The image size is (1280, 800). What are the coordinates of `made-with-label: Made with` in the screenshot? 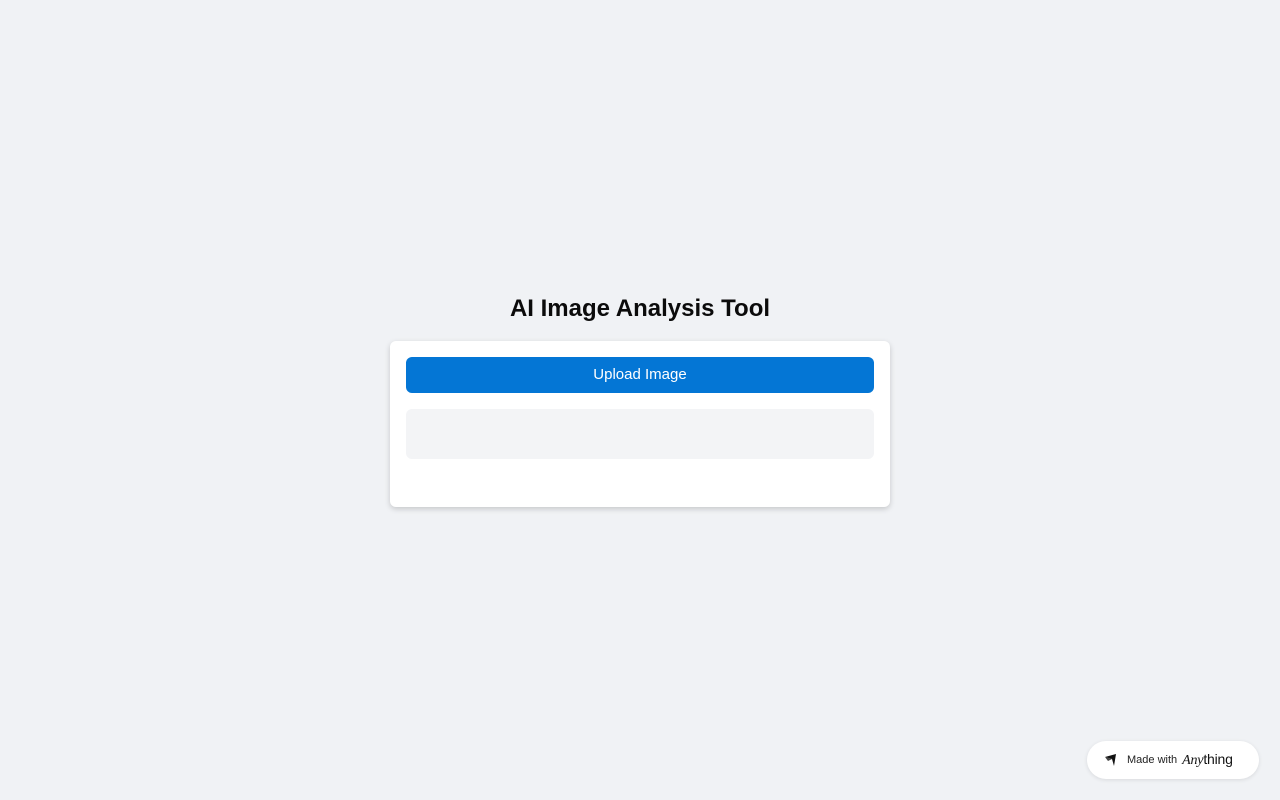 It's located at (1152, 760).